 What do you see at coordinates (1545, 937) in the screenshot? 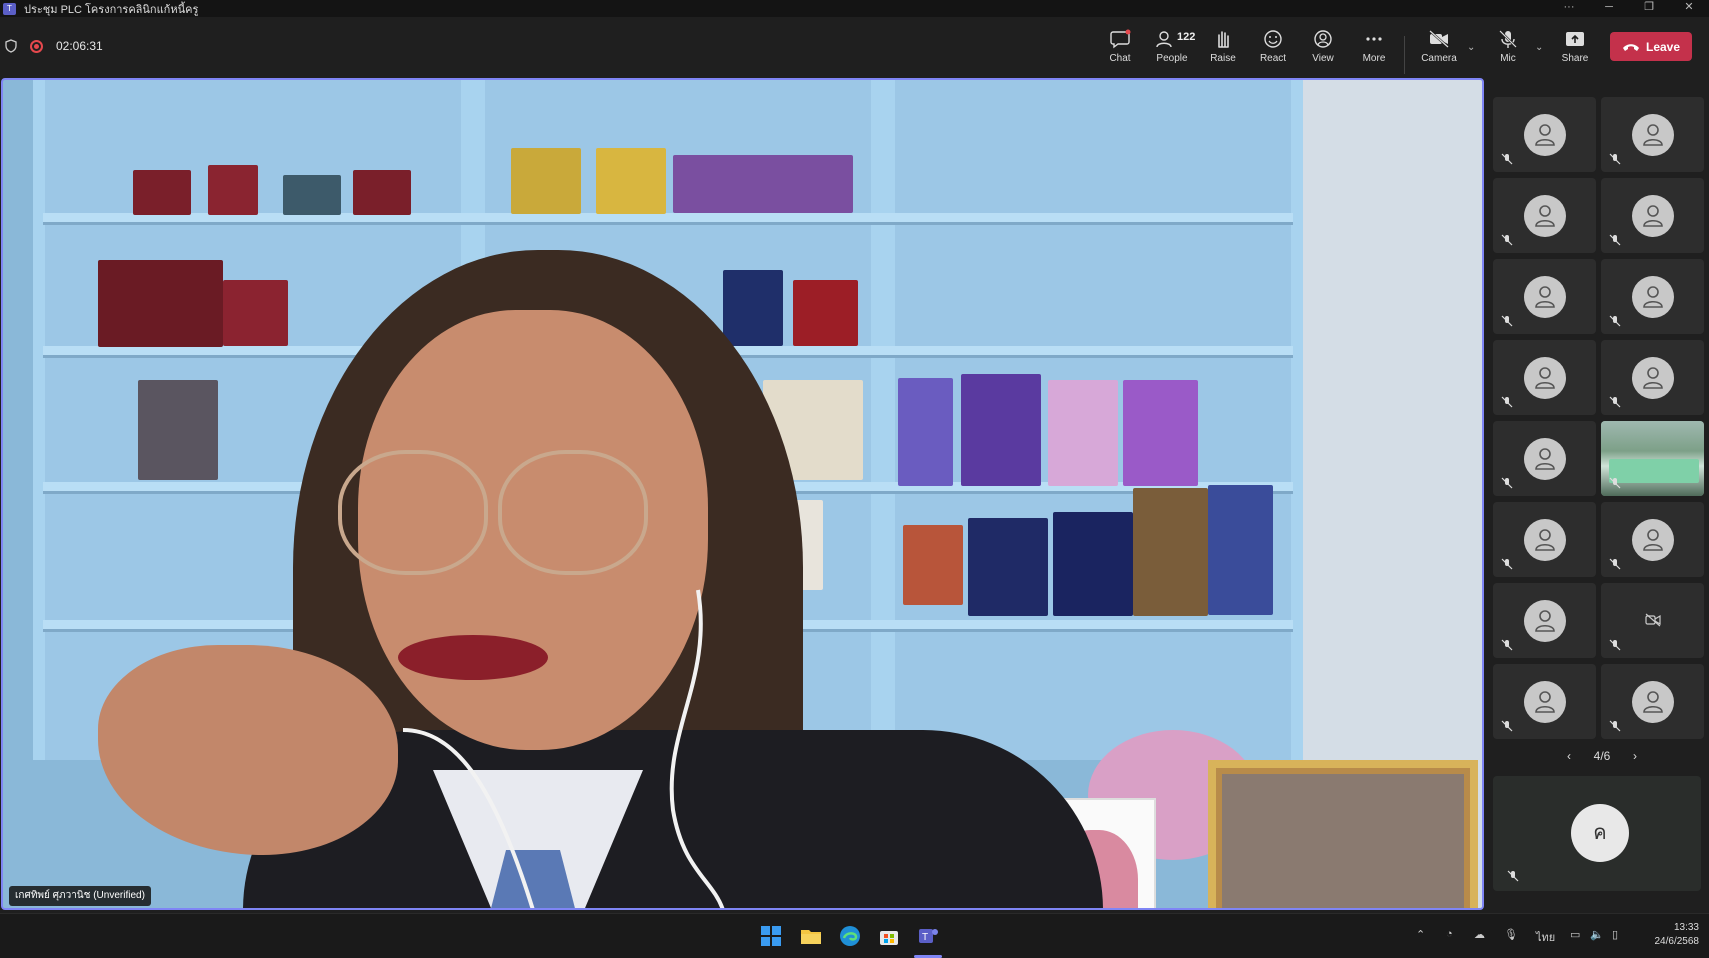
I see `input-language-indicator: ไทย` at bounding box center [1545, 937].